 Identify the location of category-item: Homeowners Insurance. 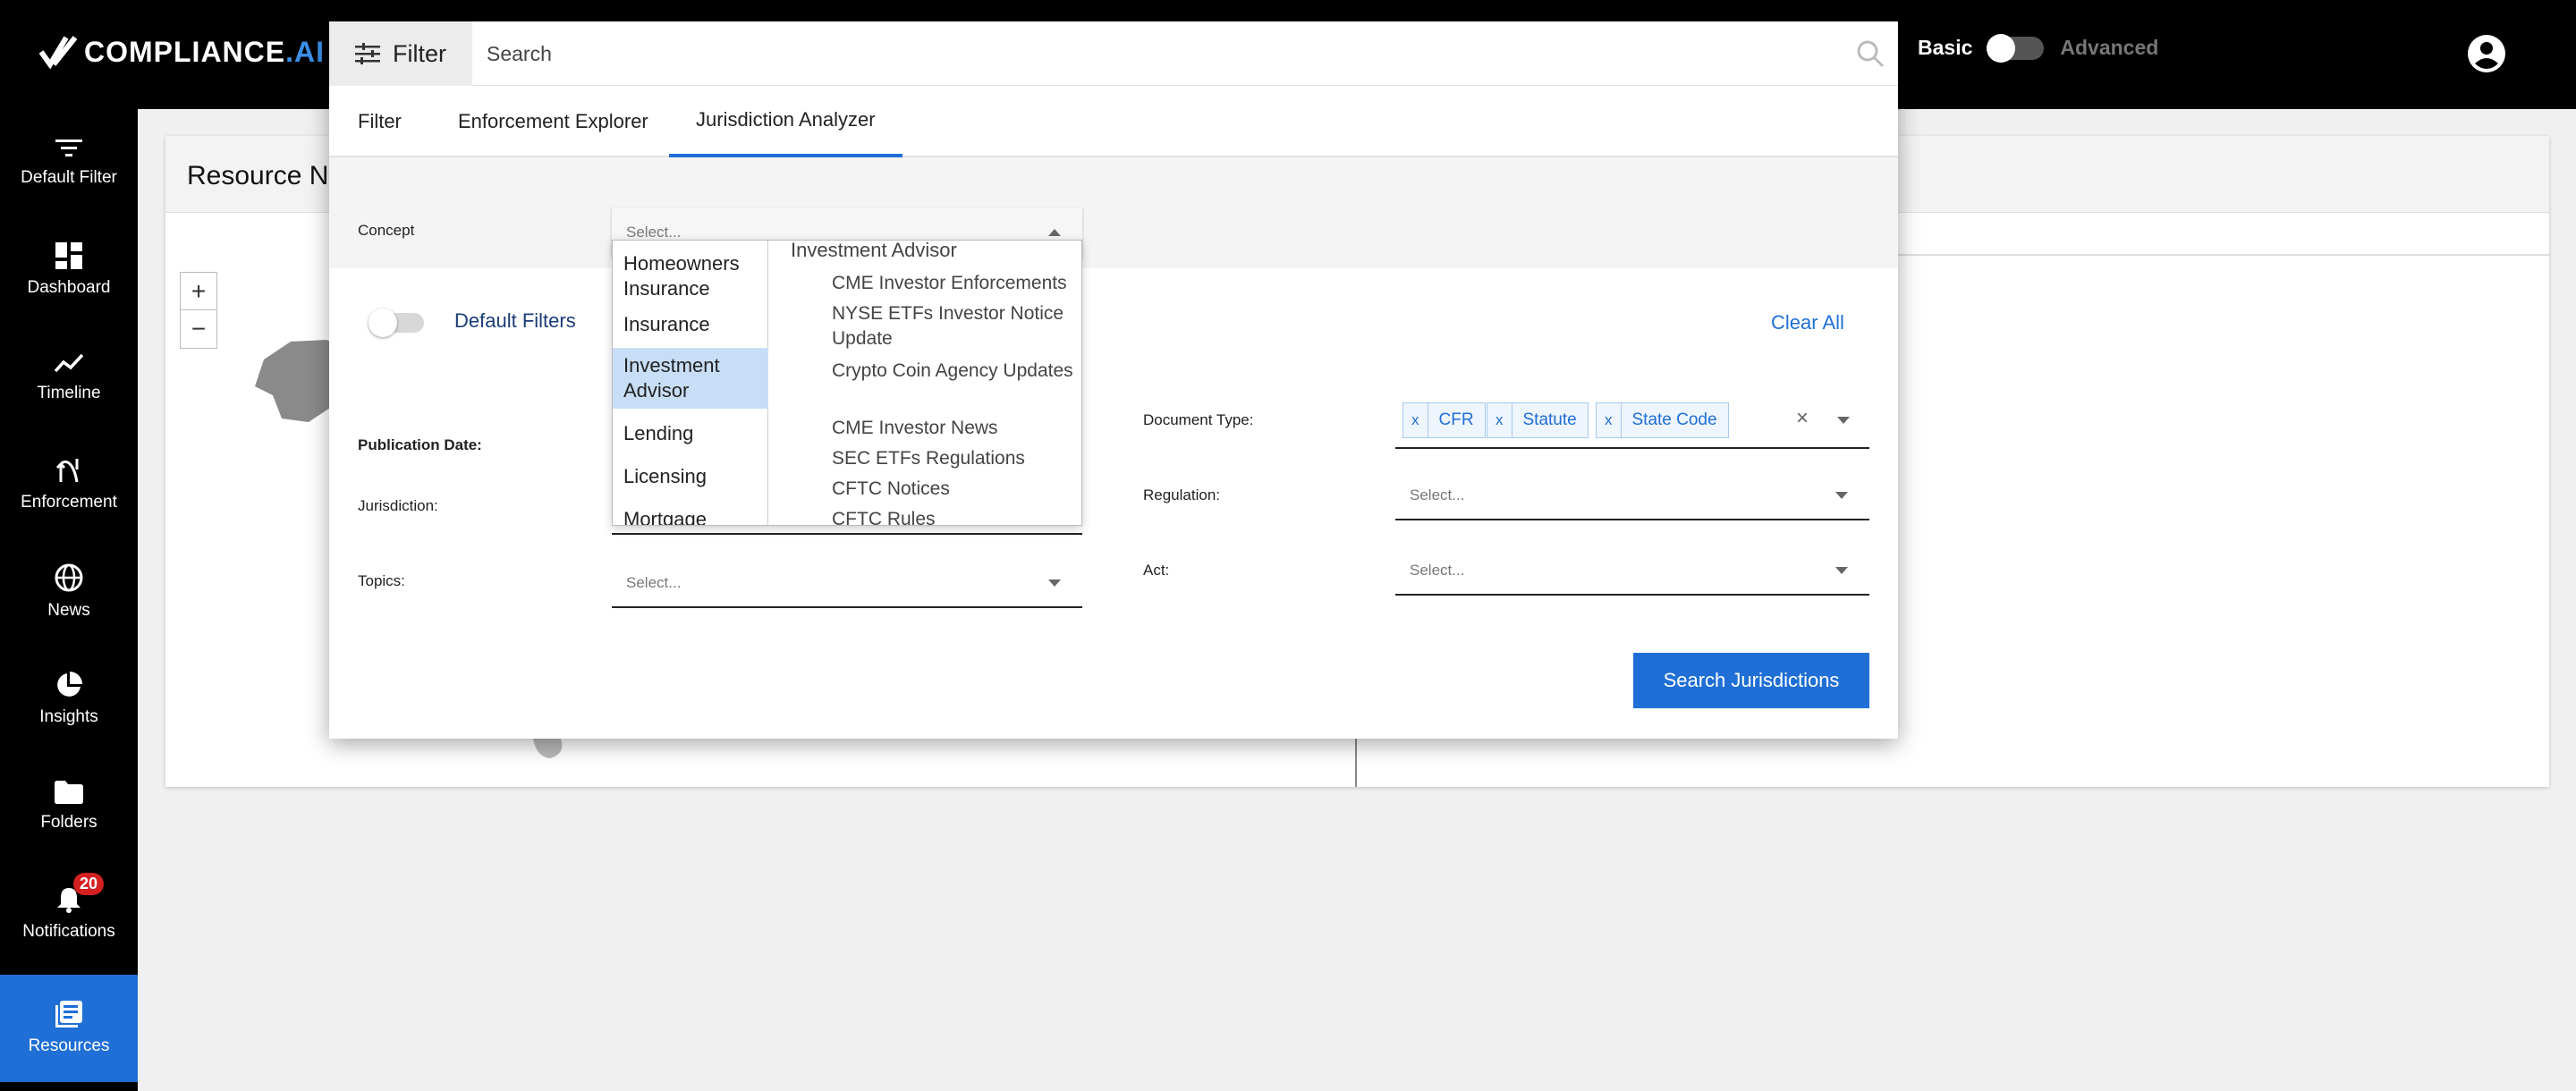
(690, 276).